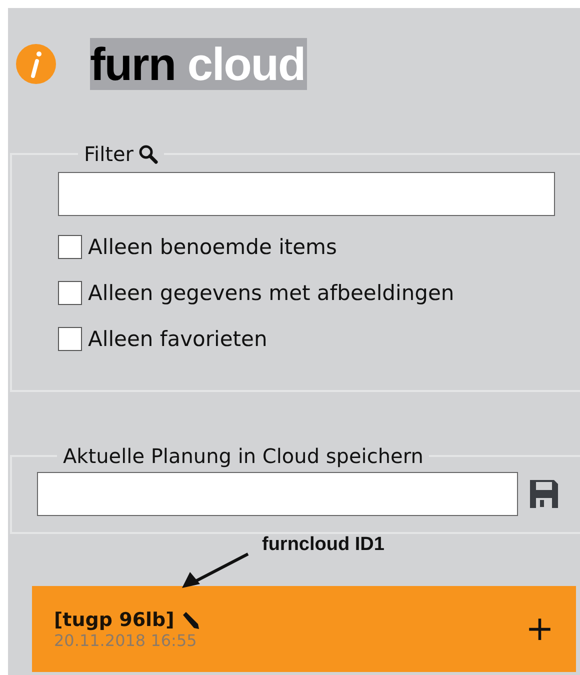 This screenshot has width=580, height=675. Describe the element at coordinates (125, 640) in the screenshot. I see `entry-date: 20.11.2018 16:55` at that location.